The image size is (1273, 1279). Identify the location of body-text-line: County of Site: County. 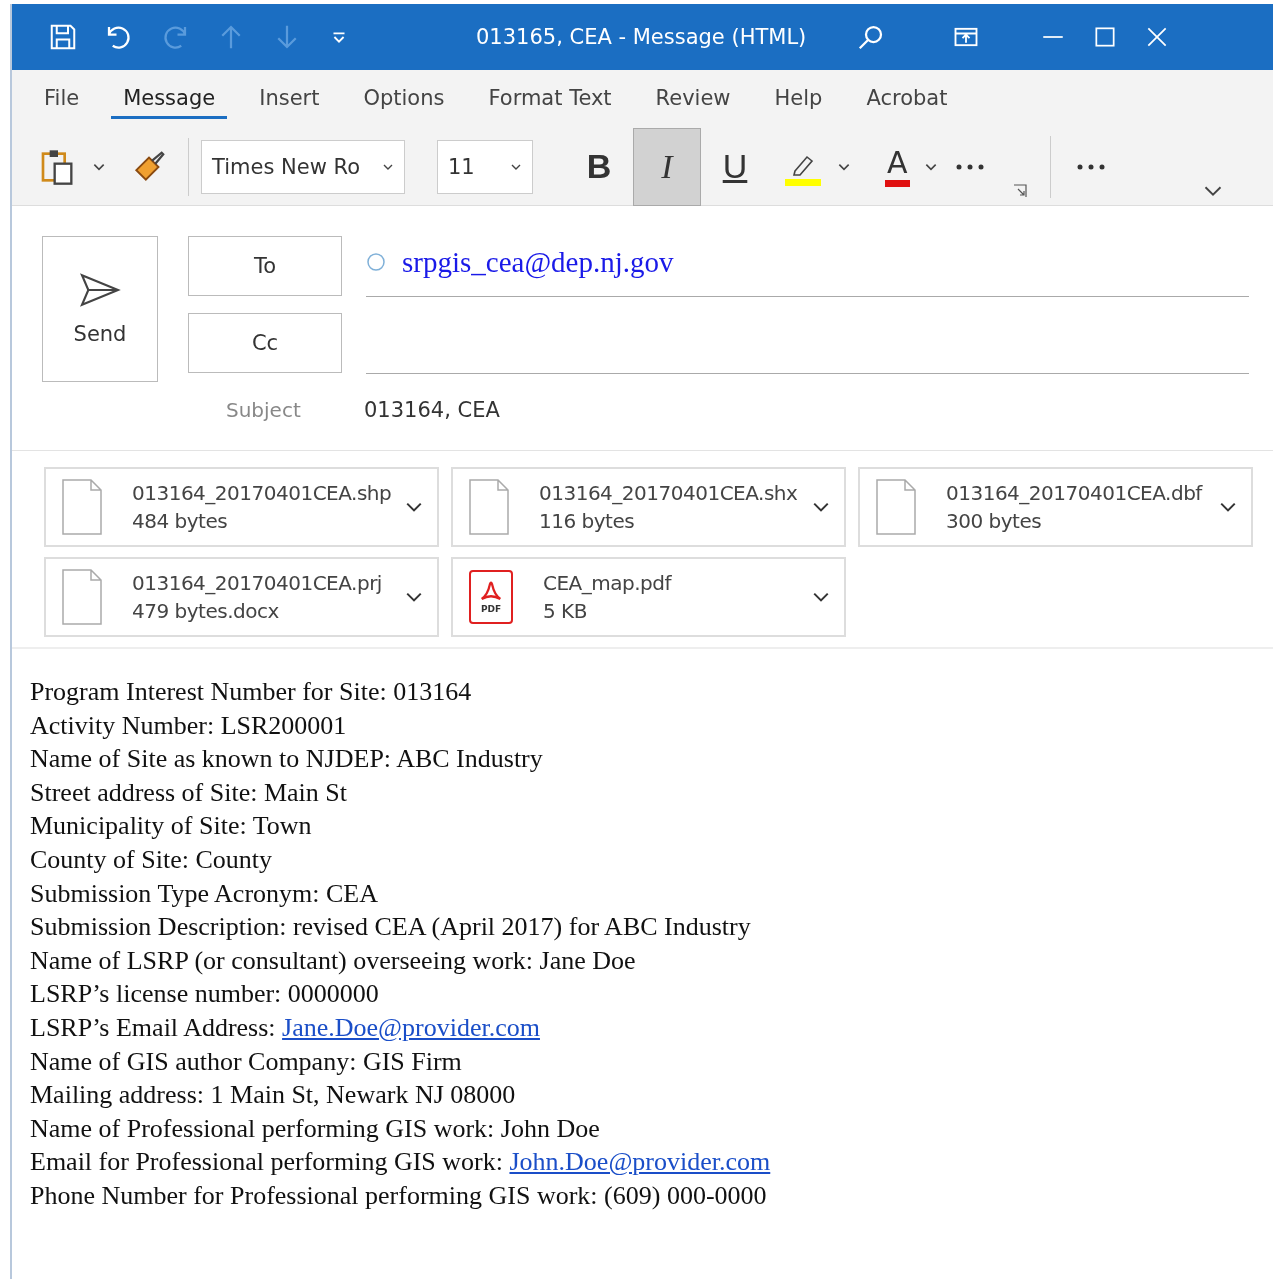
(151, 859).